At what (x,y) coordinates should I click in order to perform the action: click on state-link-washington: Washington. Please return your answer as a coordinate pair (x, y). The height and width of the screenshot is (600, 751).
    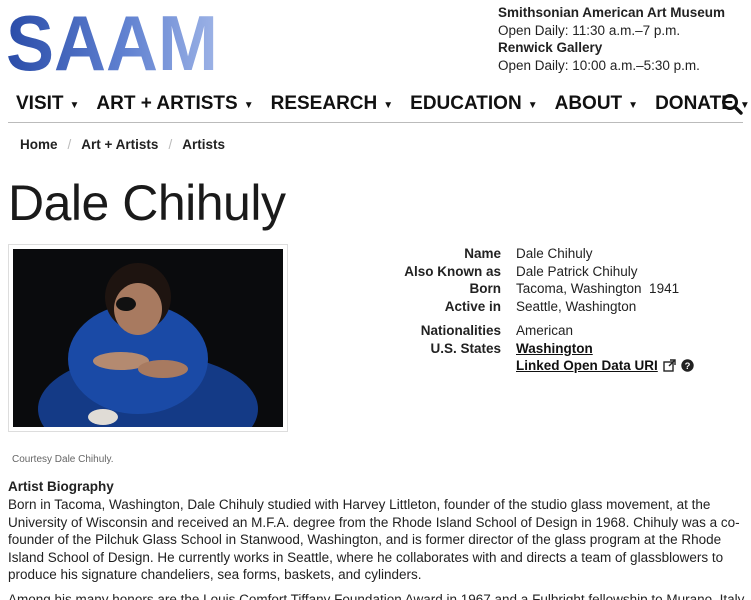
    Looking at the image, I should click on (554, 349).